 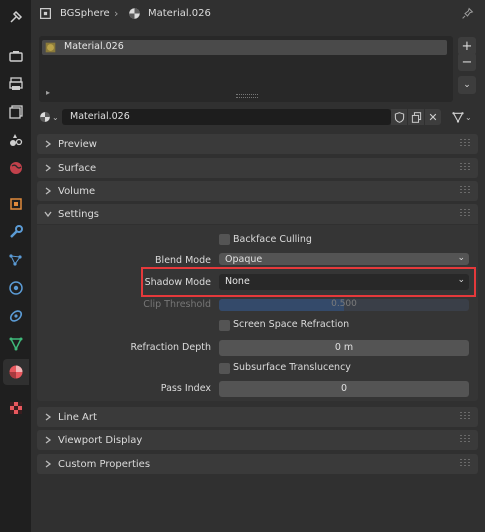 What do you see at coordinates (77, 168) in the screenshot?
I see `panel-title: Surface` at bounding box center [77, 168].